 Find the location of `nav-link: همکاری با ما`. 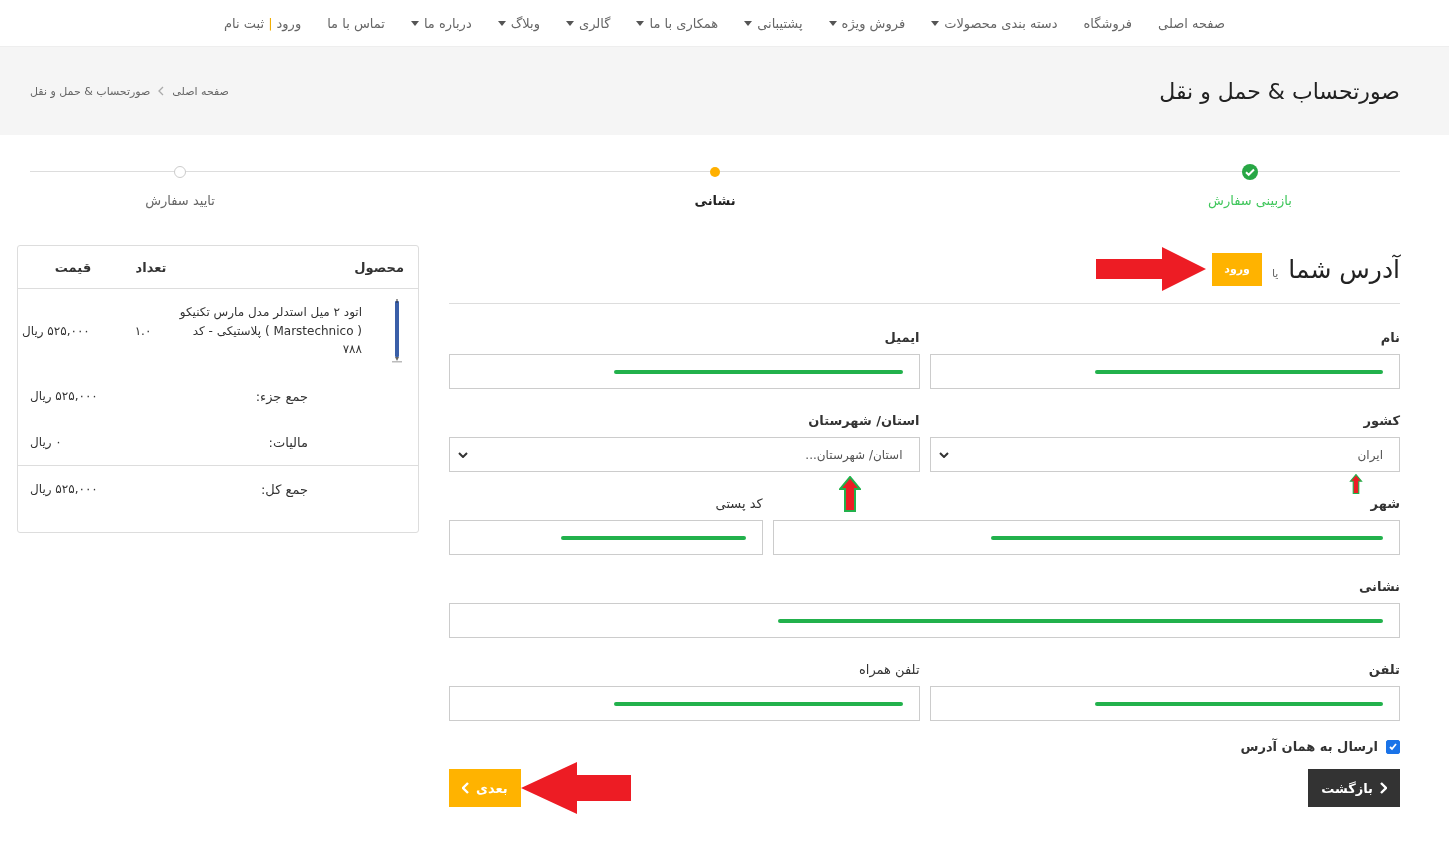

nav-link: همکاری با ما is located at coordinates (677, 23).